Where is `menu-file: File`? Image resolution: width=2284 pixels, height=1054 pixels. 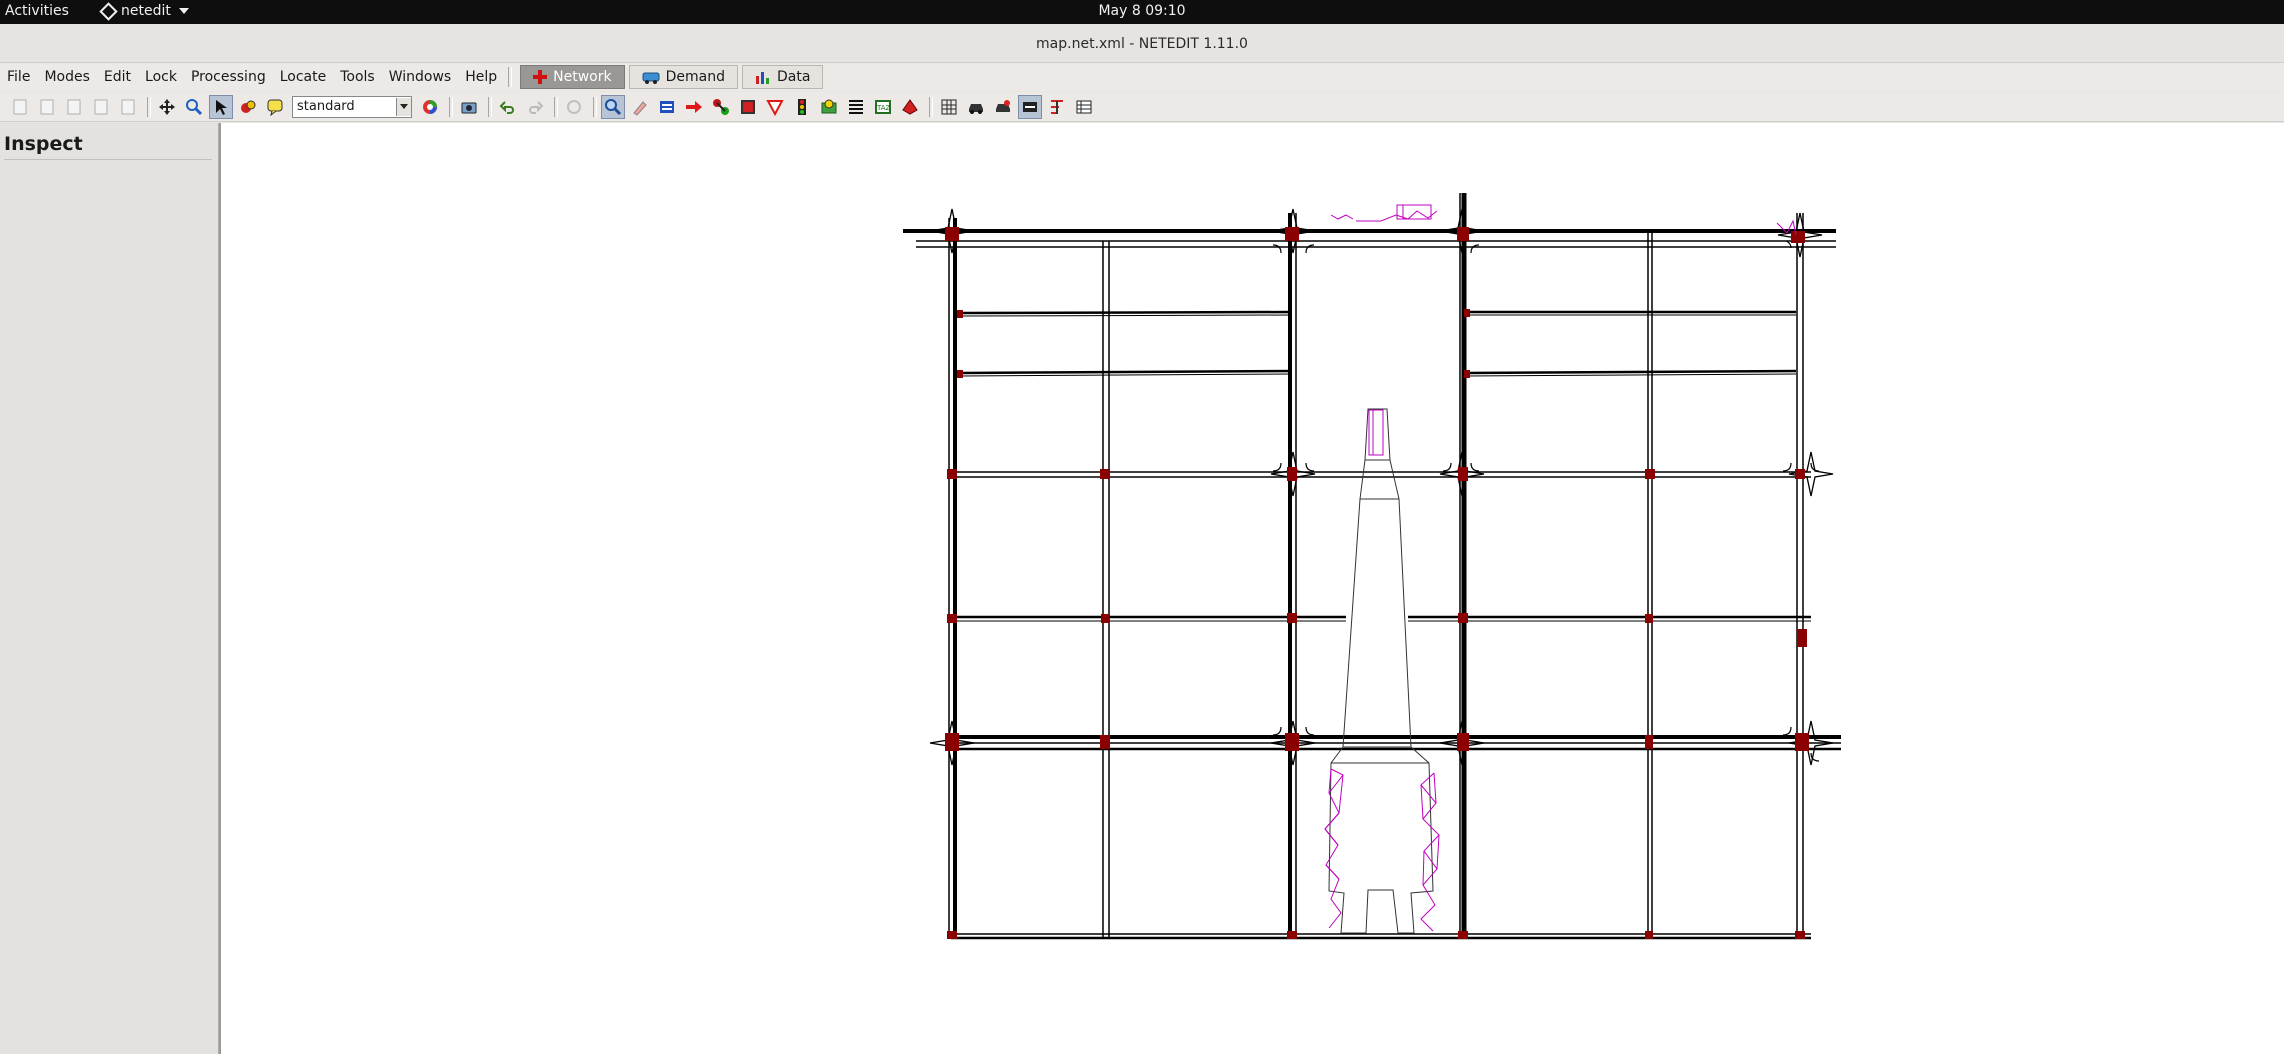
menu-file: File is located at coordinates (18, 77).